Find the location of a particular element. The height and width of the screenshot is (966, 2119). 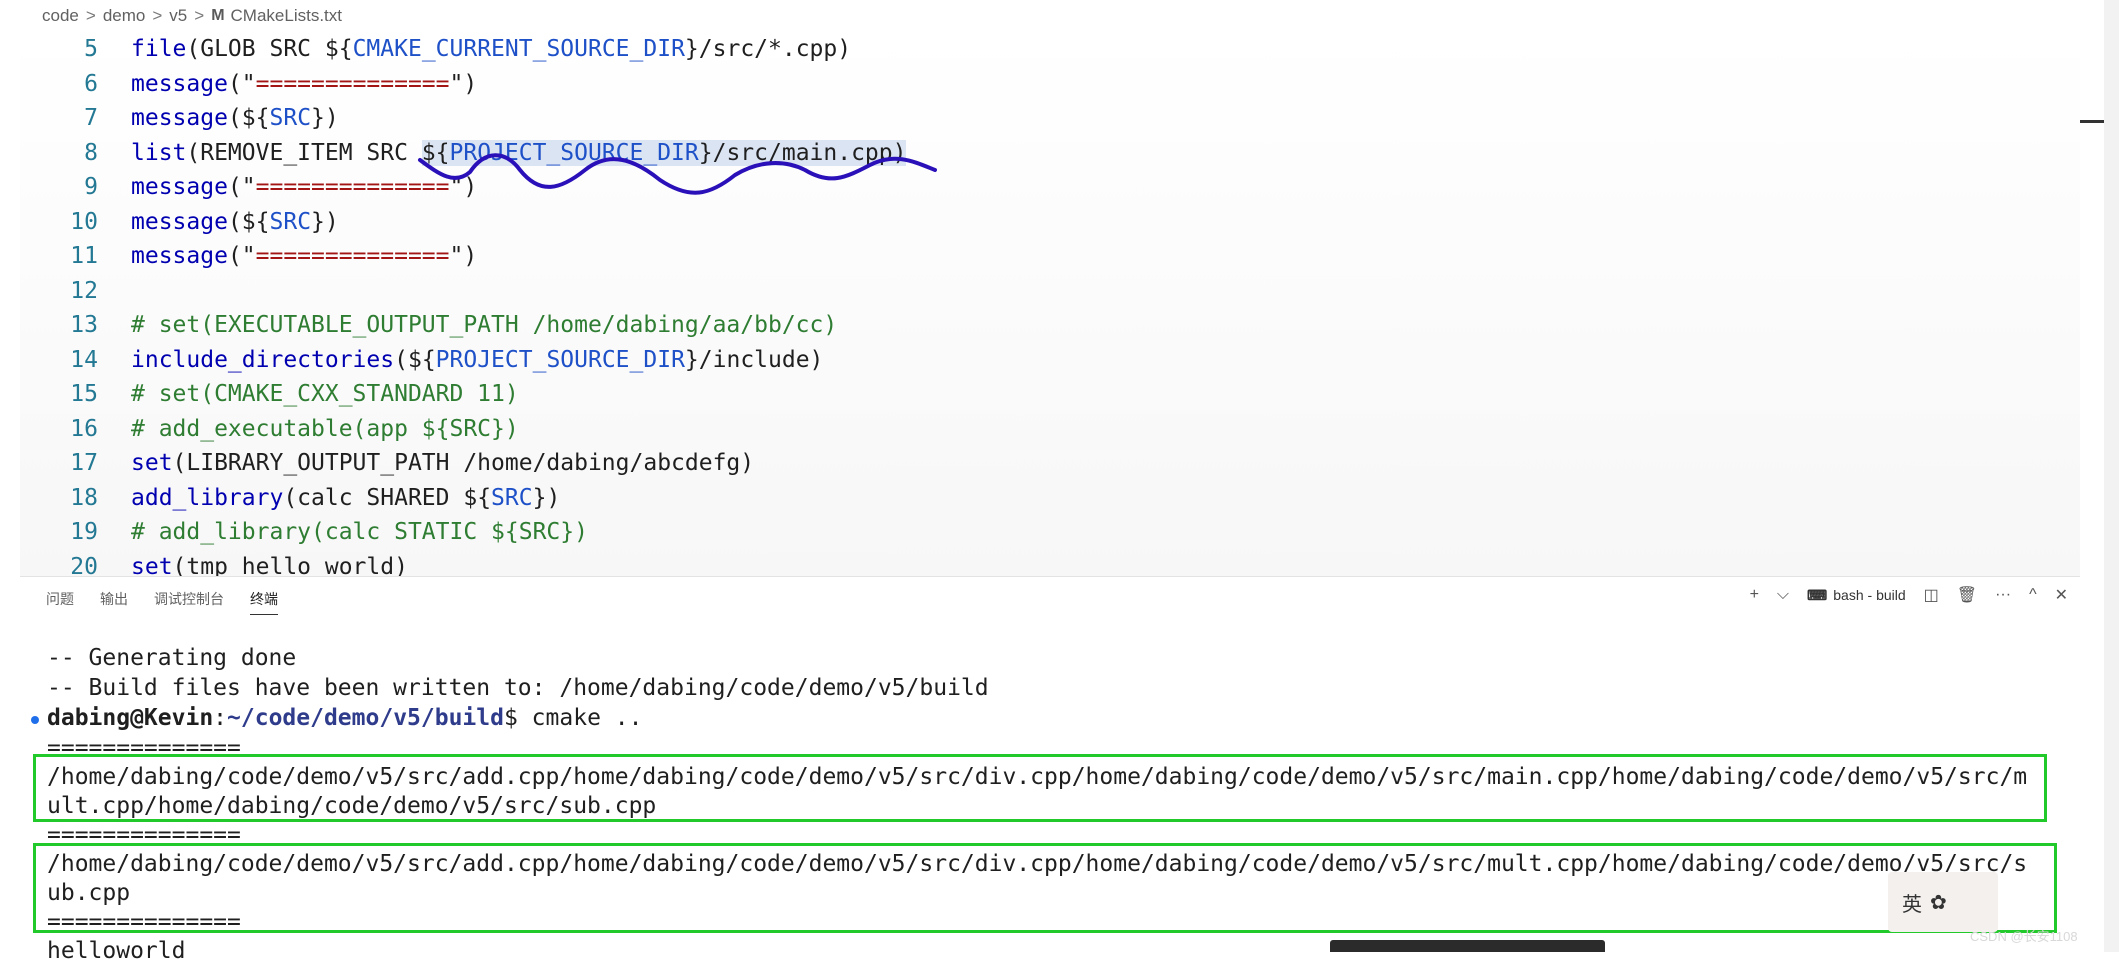

code-token: ( is located at coordinates (234, 221).